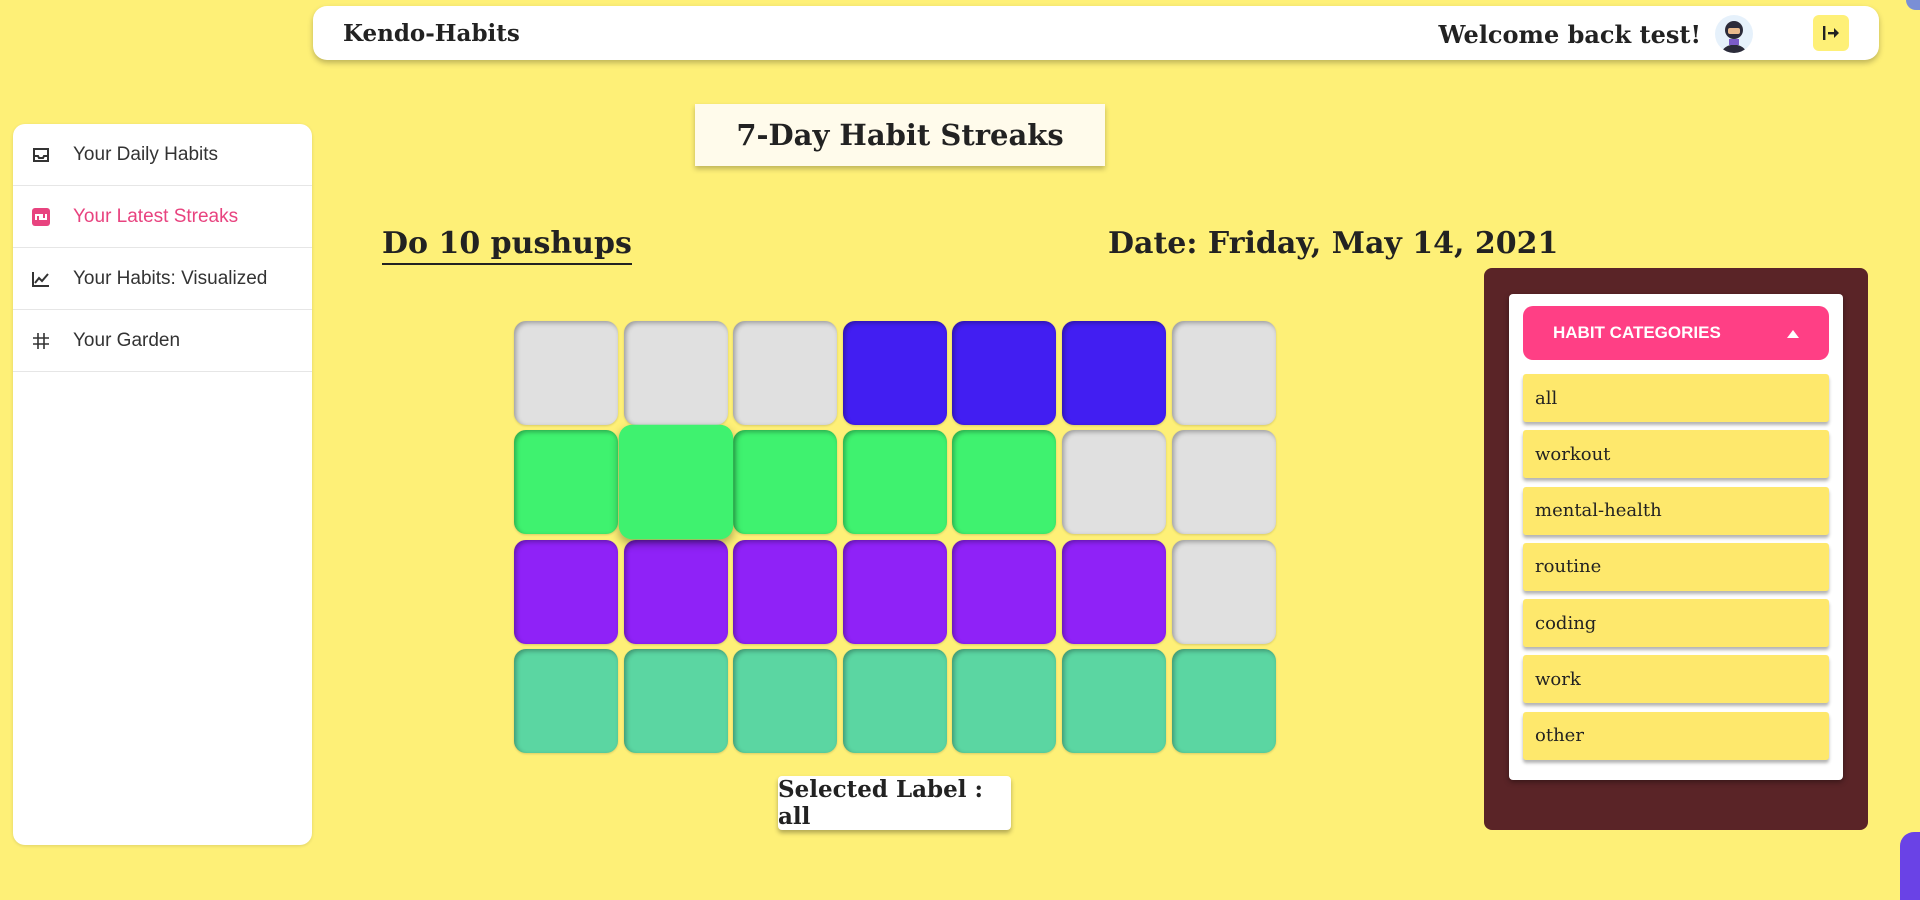 Image resolution: width=1920 pixels, height=900 pixels. What do you see at coordinates (431, 33) in the screenshot?
I see `app-title: Kendo-Habits` at bounding box center [431, 33].